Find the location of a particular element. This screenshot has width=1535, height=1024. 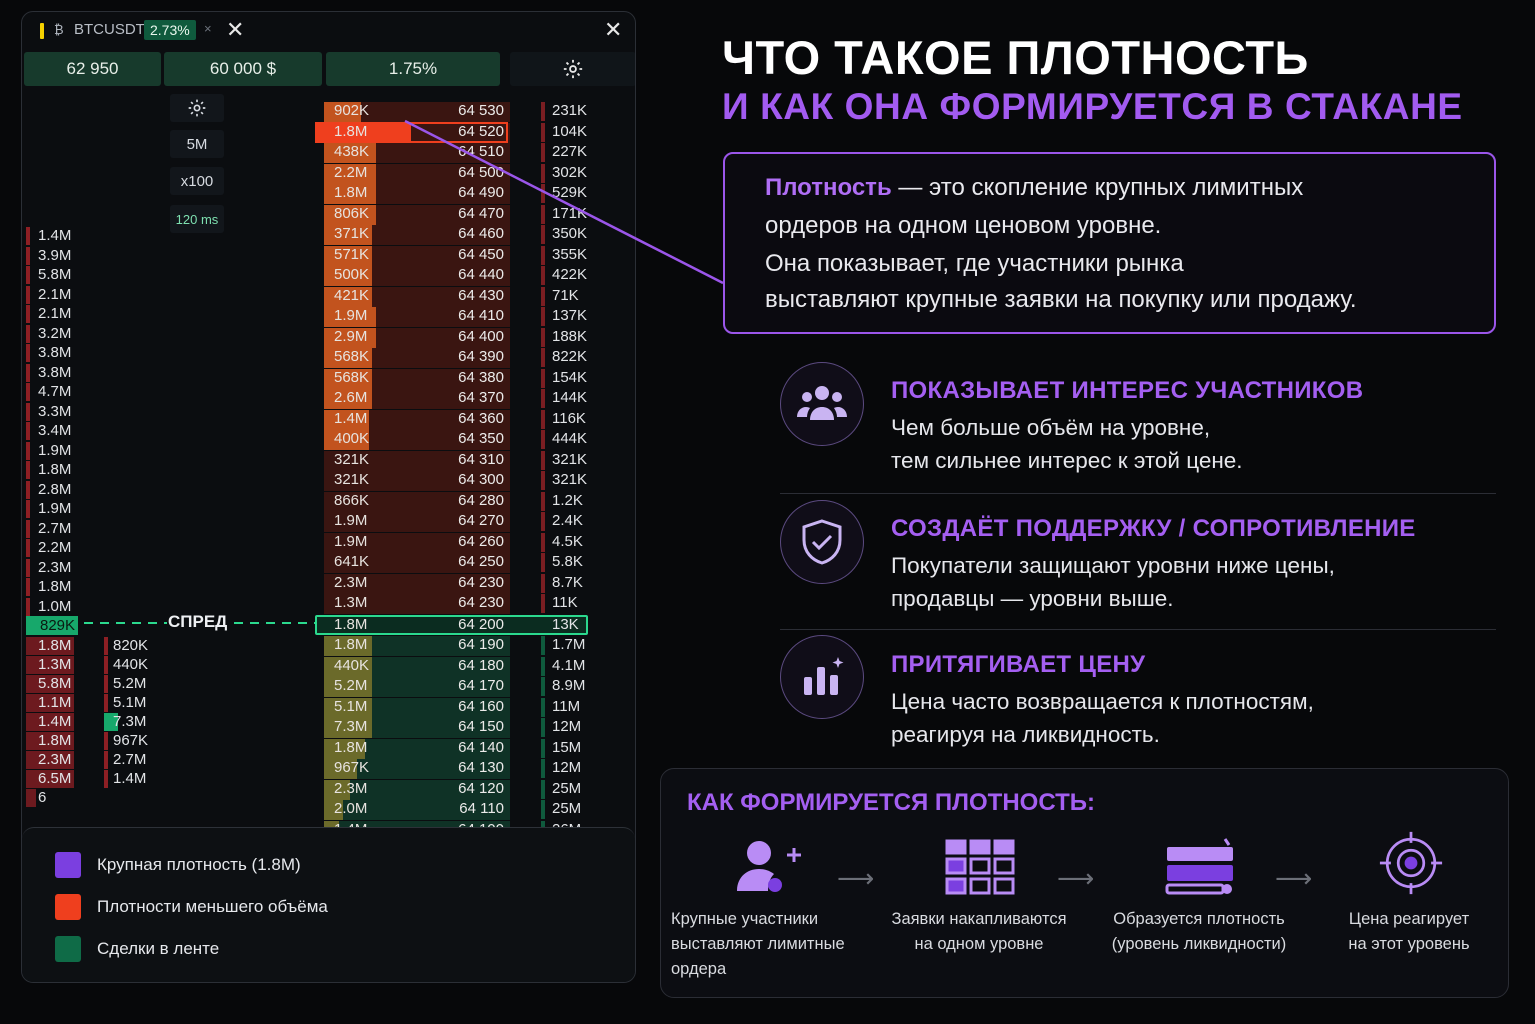

settings-button is located at coordinates (572, 69).